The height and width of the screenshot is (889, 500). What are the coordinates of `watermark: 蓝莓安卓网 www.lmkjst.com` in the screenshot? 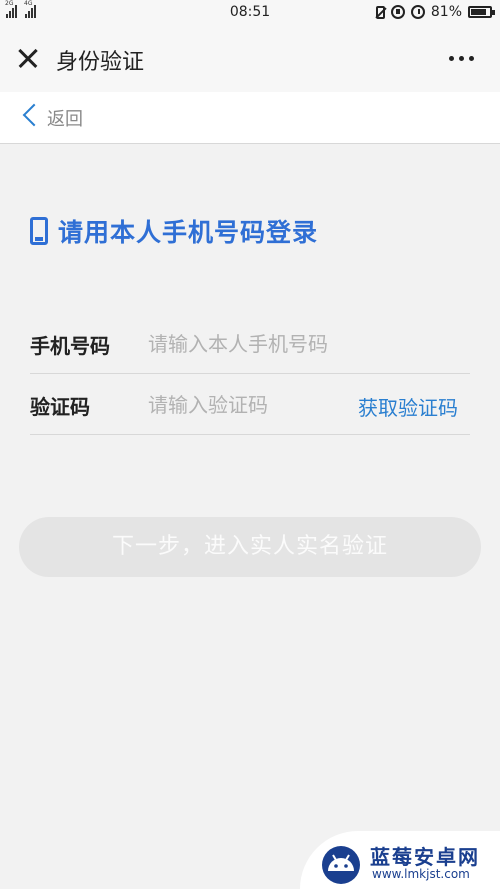 It's located at (400, 860).